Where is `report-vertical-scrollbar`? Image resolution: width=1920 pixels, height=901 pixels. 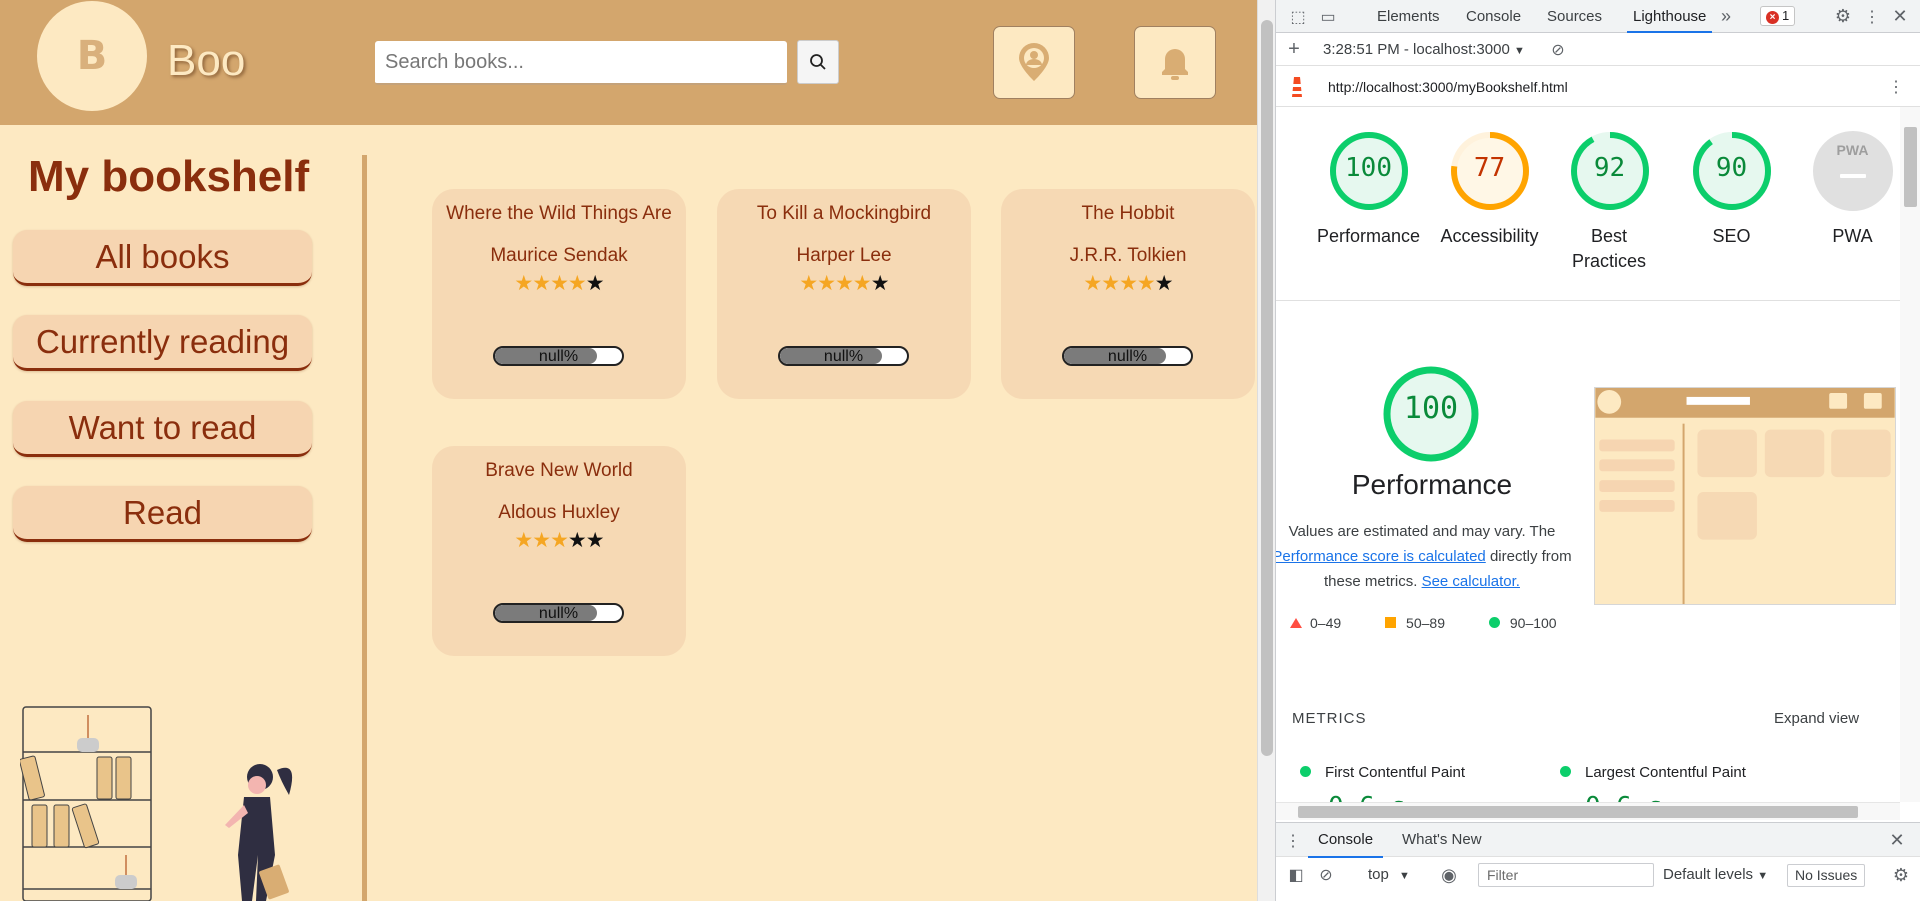 report-vertical-scrollbar is located at coordinates (1910, 454).